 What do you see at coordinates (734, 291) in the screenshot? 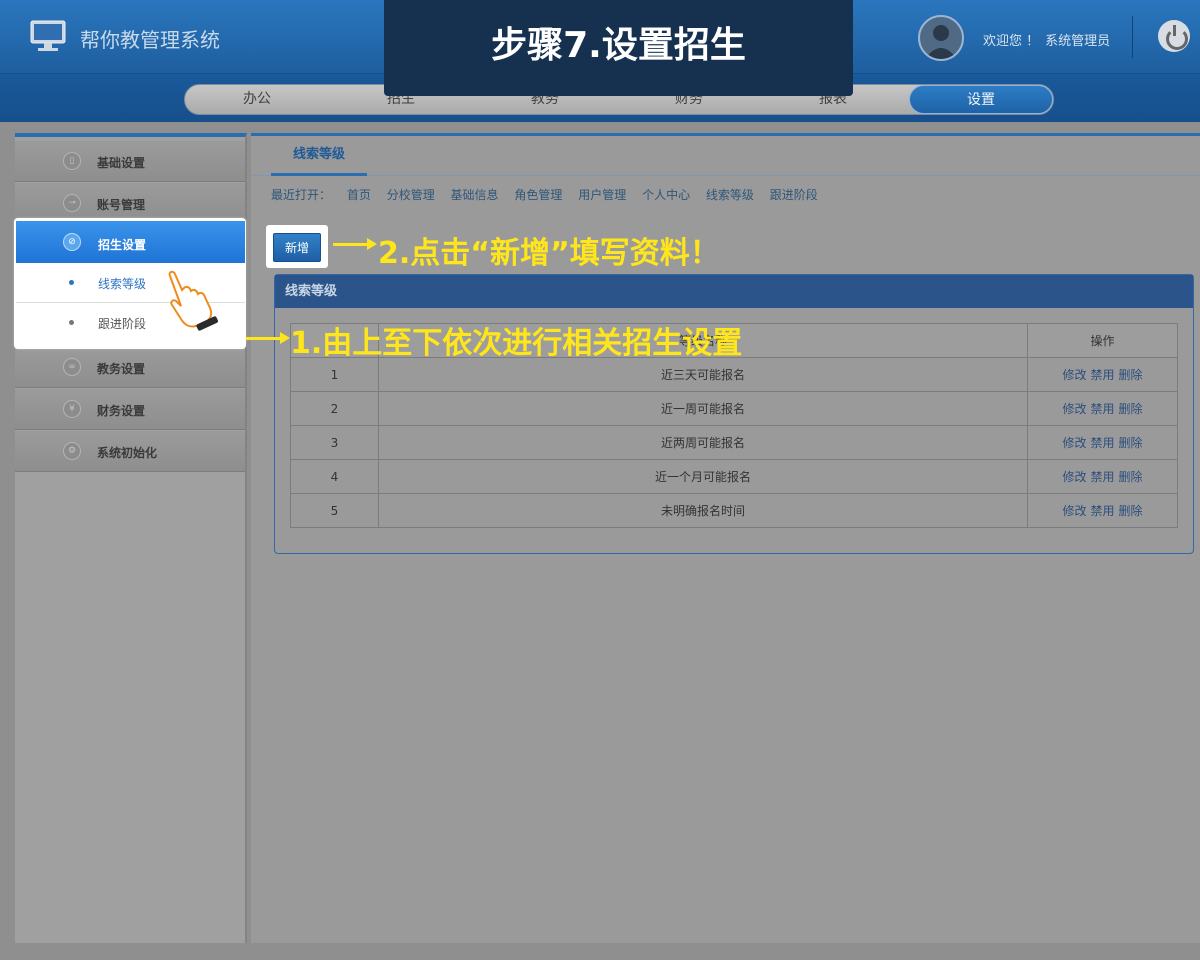
I see `panel-title: 线索等级` at bounding box center [734, 291].